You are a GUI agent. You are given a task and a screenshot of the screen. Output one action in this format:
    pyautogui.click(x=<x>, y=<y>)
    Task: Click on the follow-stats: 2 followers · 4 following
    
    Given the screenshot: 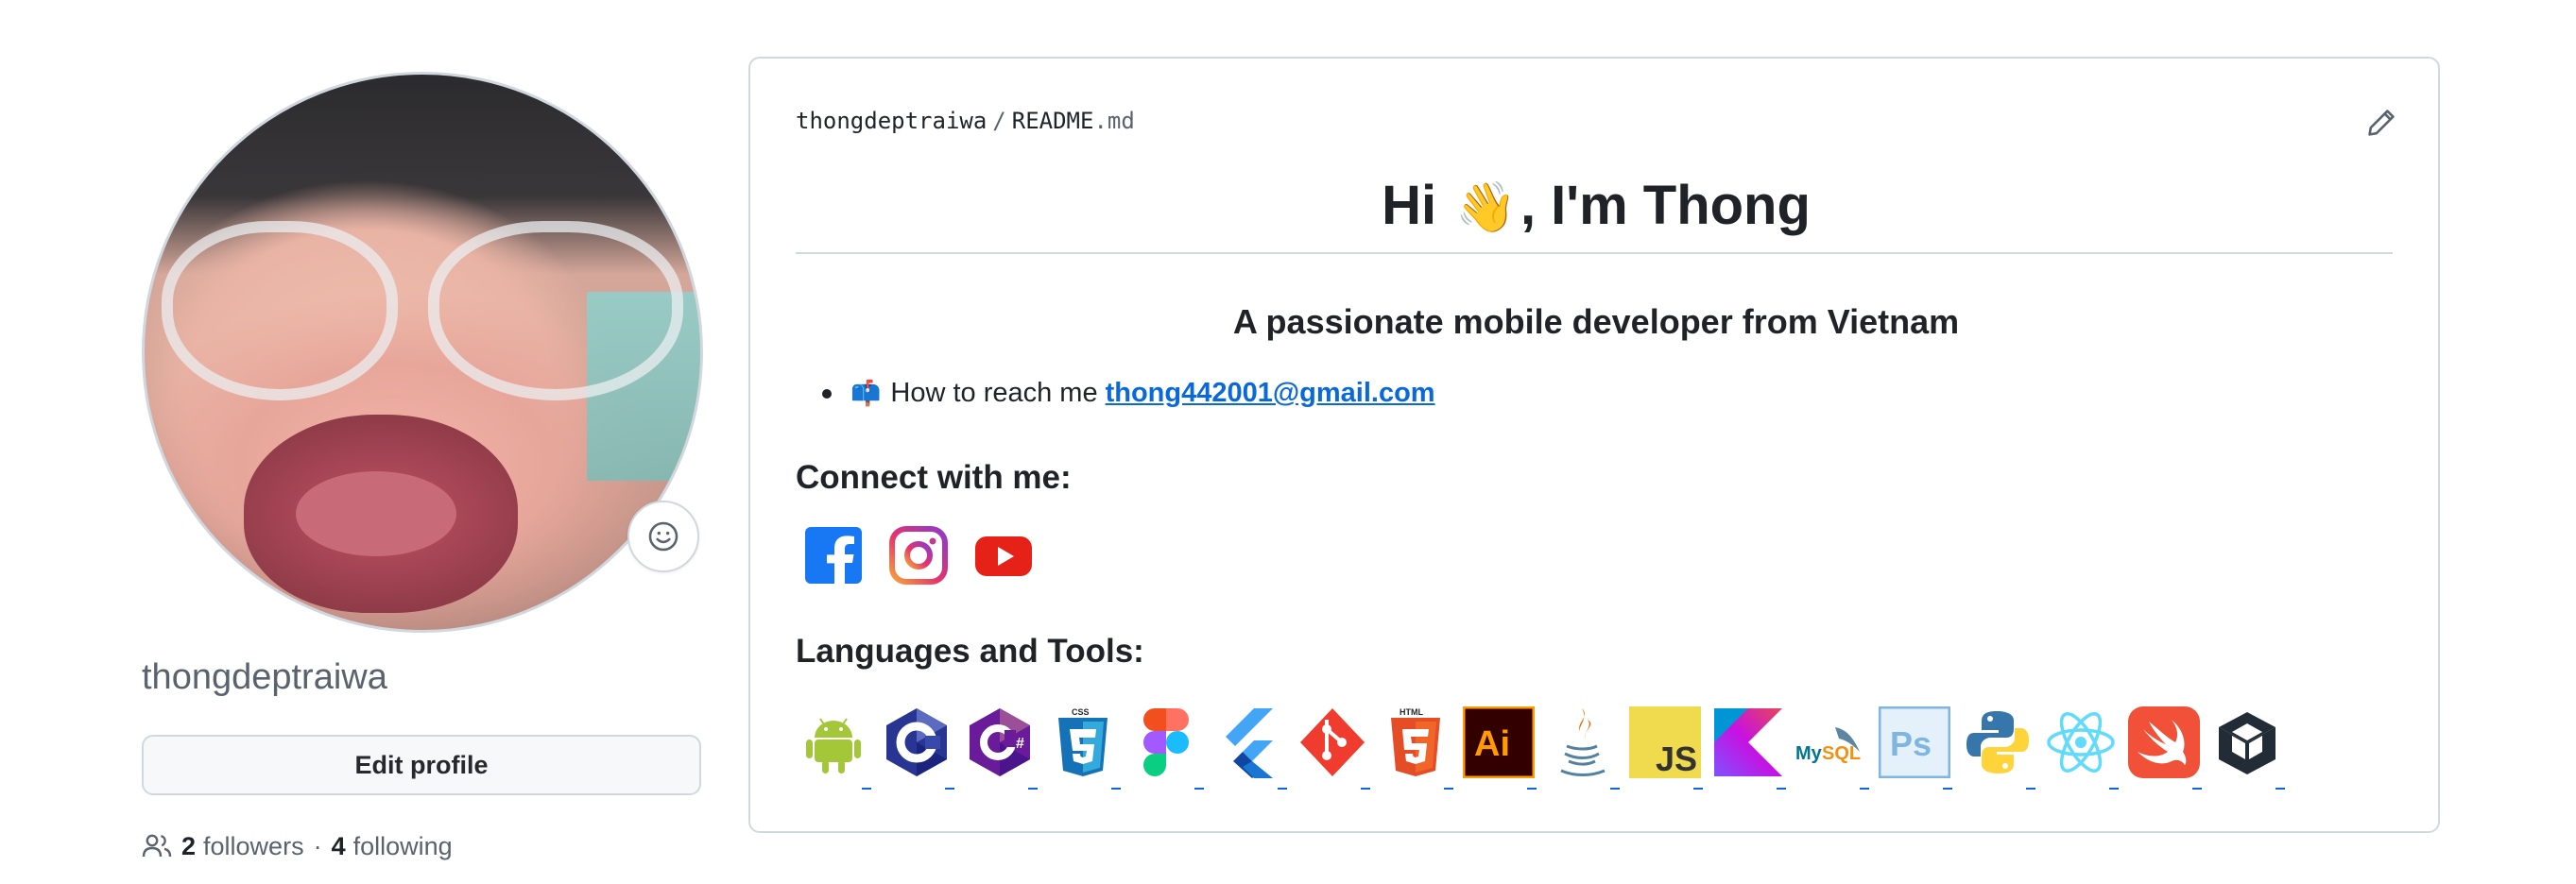 What is the action you would take?
    pyautogui.click(x=297, y=846)
    